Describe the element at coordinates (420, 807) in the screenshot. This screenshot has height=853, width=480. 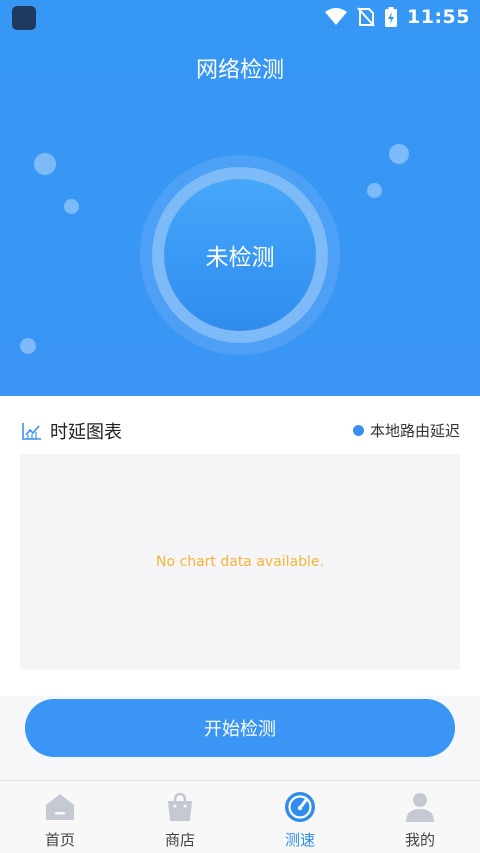
I see `user-icon` at that location.